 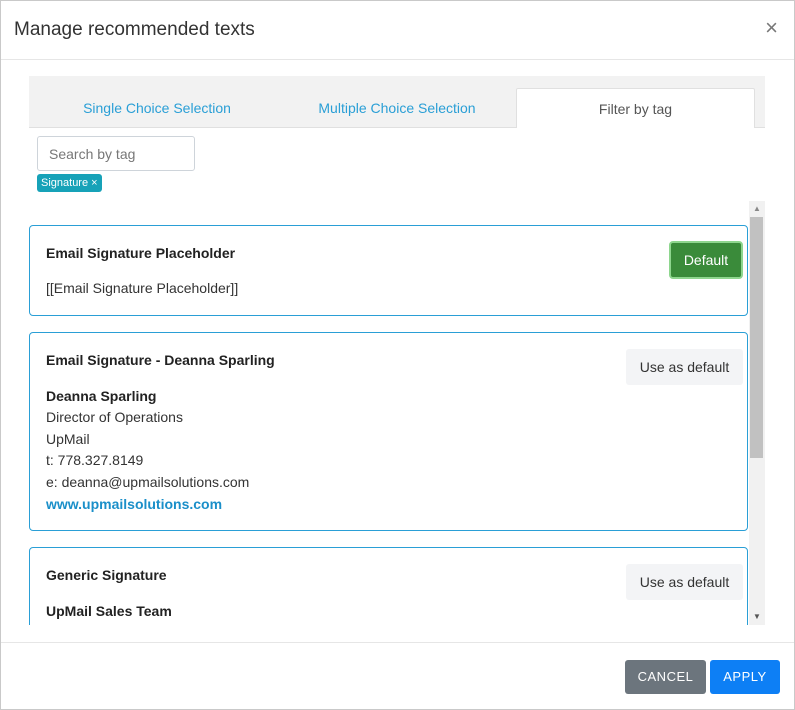 What do you see at coordinates (106, 575) in the screenshot?
I see `card-title: Generic Signature` at bounding box center [106, 575].